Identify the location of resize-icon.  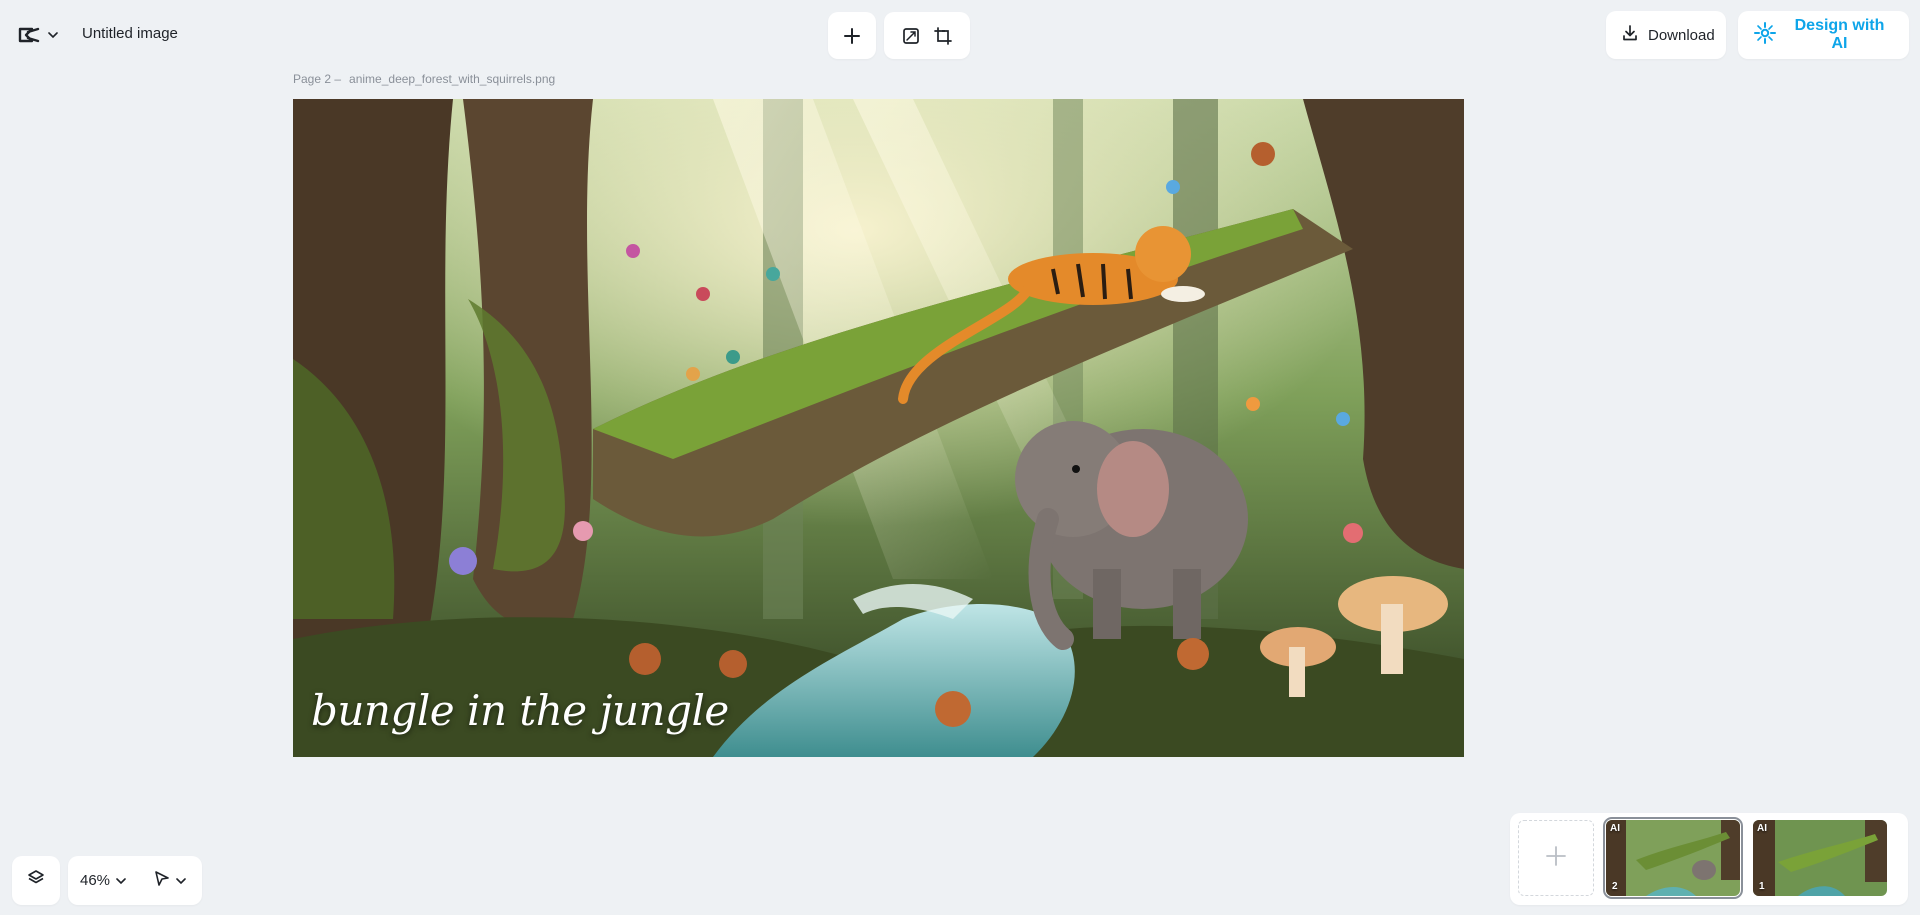
(911, 36).